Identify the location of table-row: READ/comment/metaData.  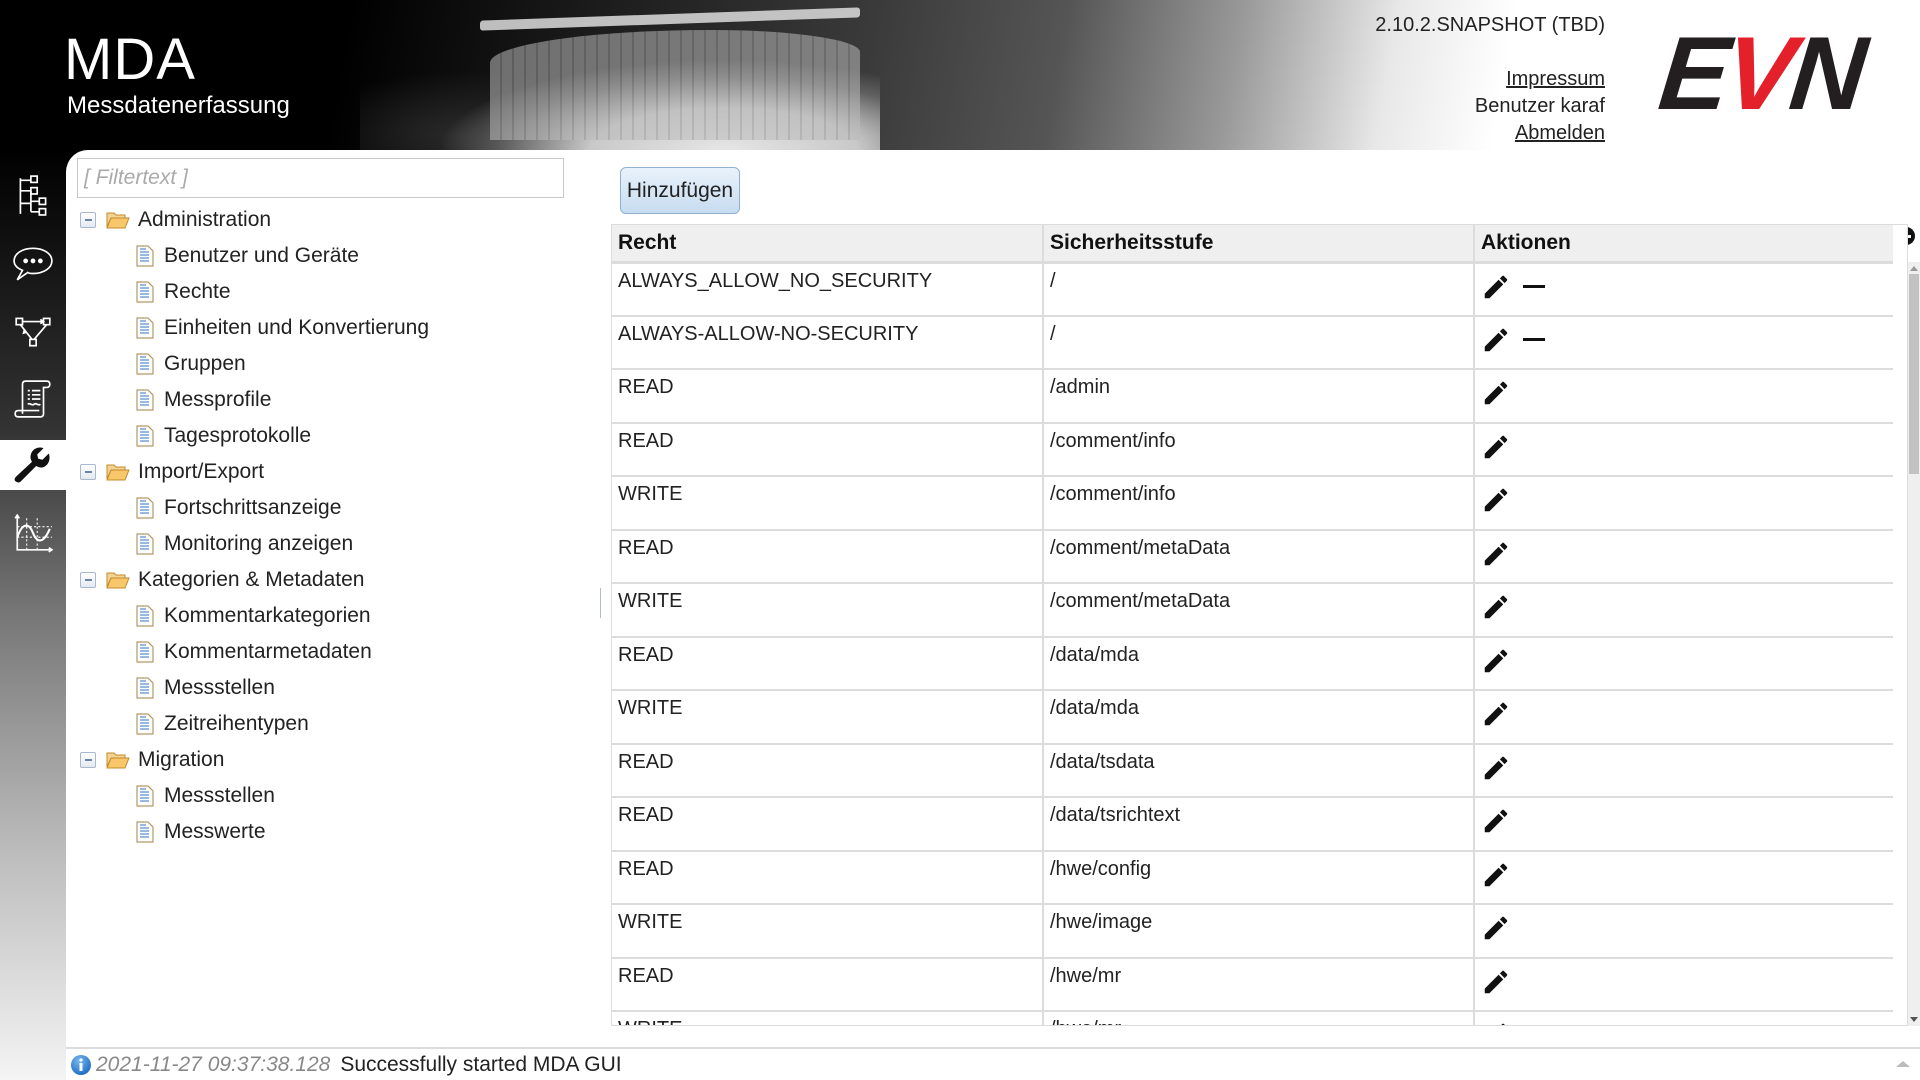
(1252, 556).